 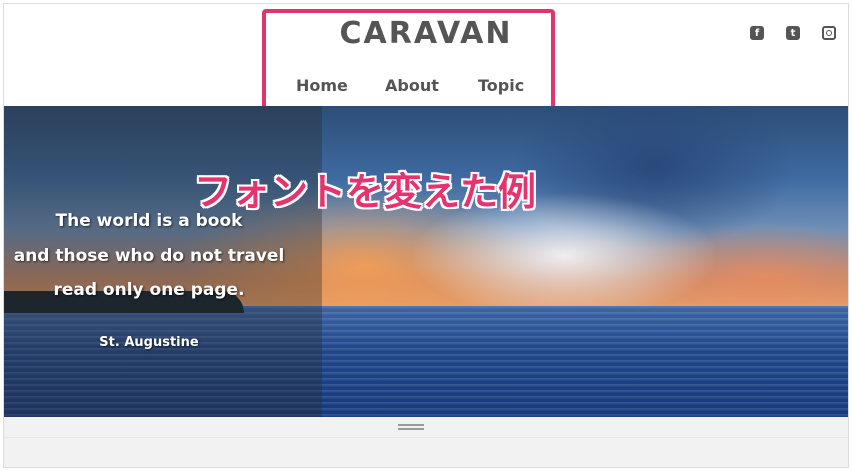 What do you see at coordinates (793, 33) in the screenshot?
I see `twitter-icon: t` at bounding box center [793, 33].